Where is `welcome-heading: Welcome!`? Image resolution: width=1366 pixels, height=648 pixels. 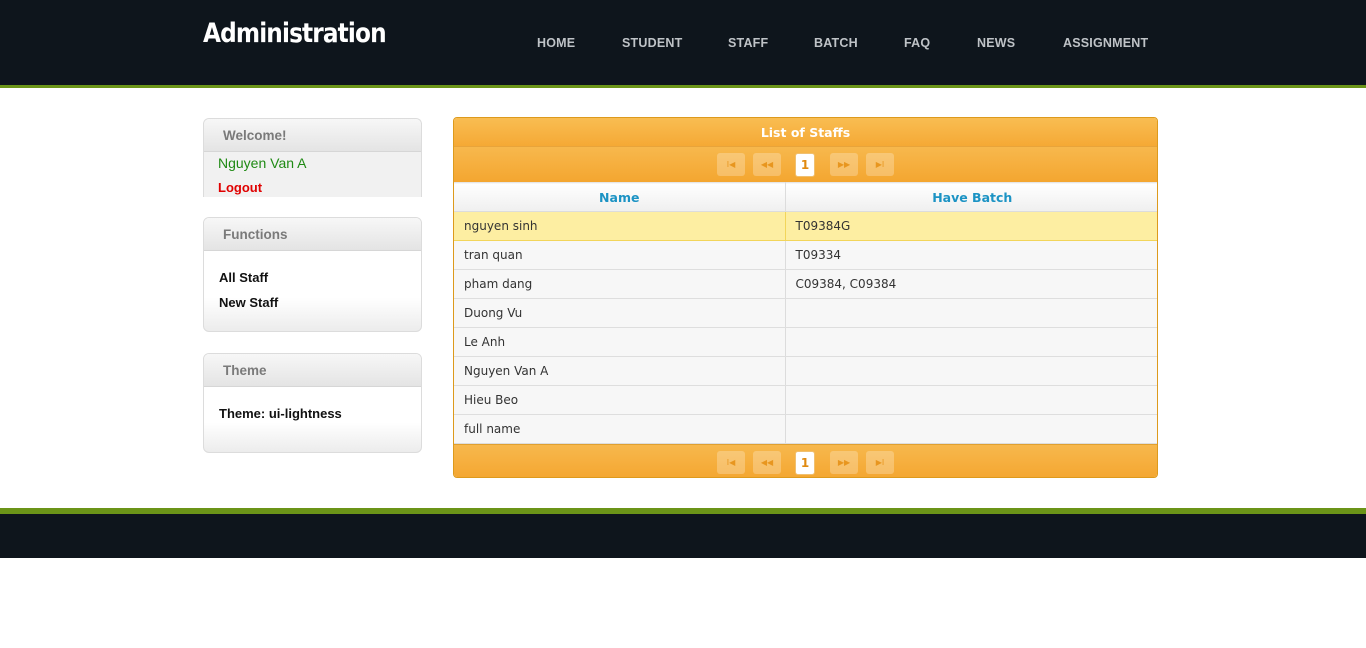
welcome-heading: Welcome! is located at coordinates (312, 135).